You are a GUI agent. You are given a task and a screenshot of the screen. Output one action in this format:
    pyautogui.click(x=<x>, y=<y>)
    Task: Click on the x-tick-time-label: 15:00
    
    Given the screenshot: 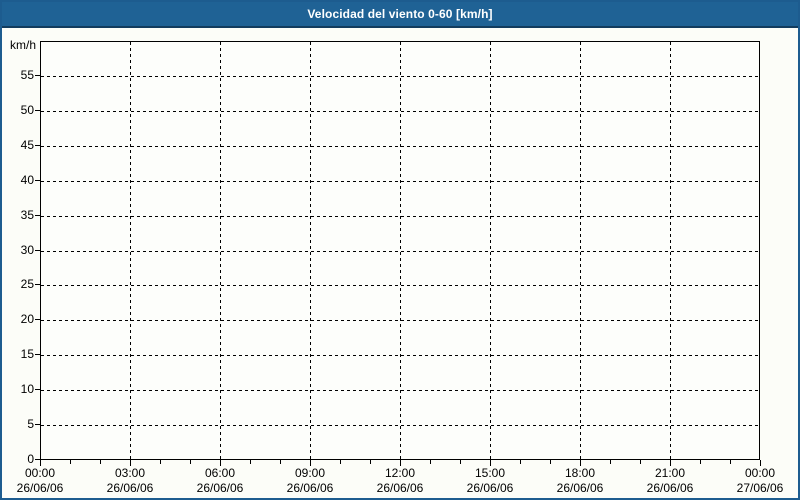 What is the action you would take?
    pyautogui.click(x=490, y=473)
    